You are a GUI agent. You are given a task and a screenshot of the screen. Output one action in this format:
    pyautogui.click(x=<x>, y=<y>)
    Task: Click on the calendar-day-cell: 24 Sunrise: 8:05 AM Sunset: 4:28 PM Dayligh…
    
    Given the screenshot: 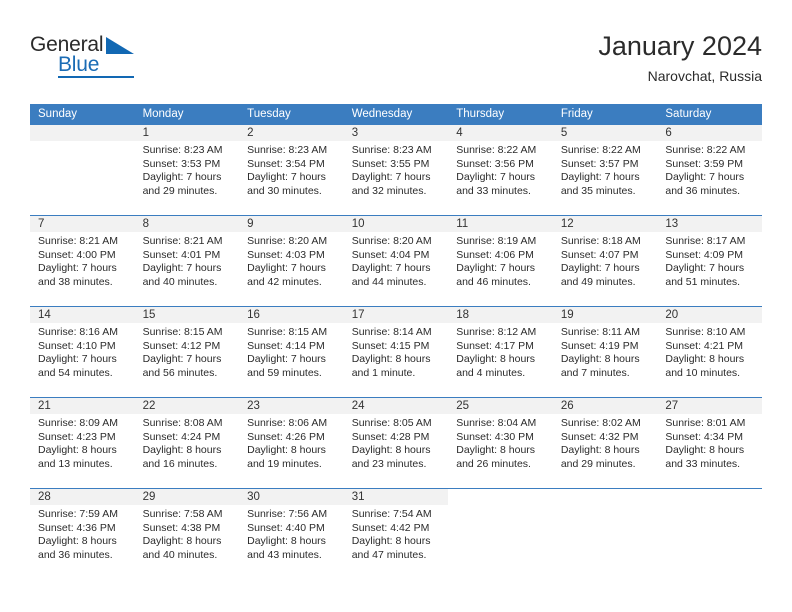 What is the action you would take?
    pyautogui.click(x=396, y=443)
    